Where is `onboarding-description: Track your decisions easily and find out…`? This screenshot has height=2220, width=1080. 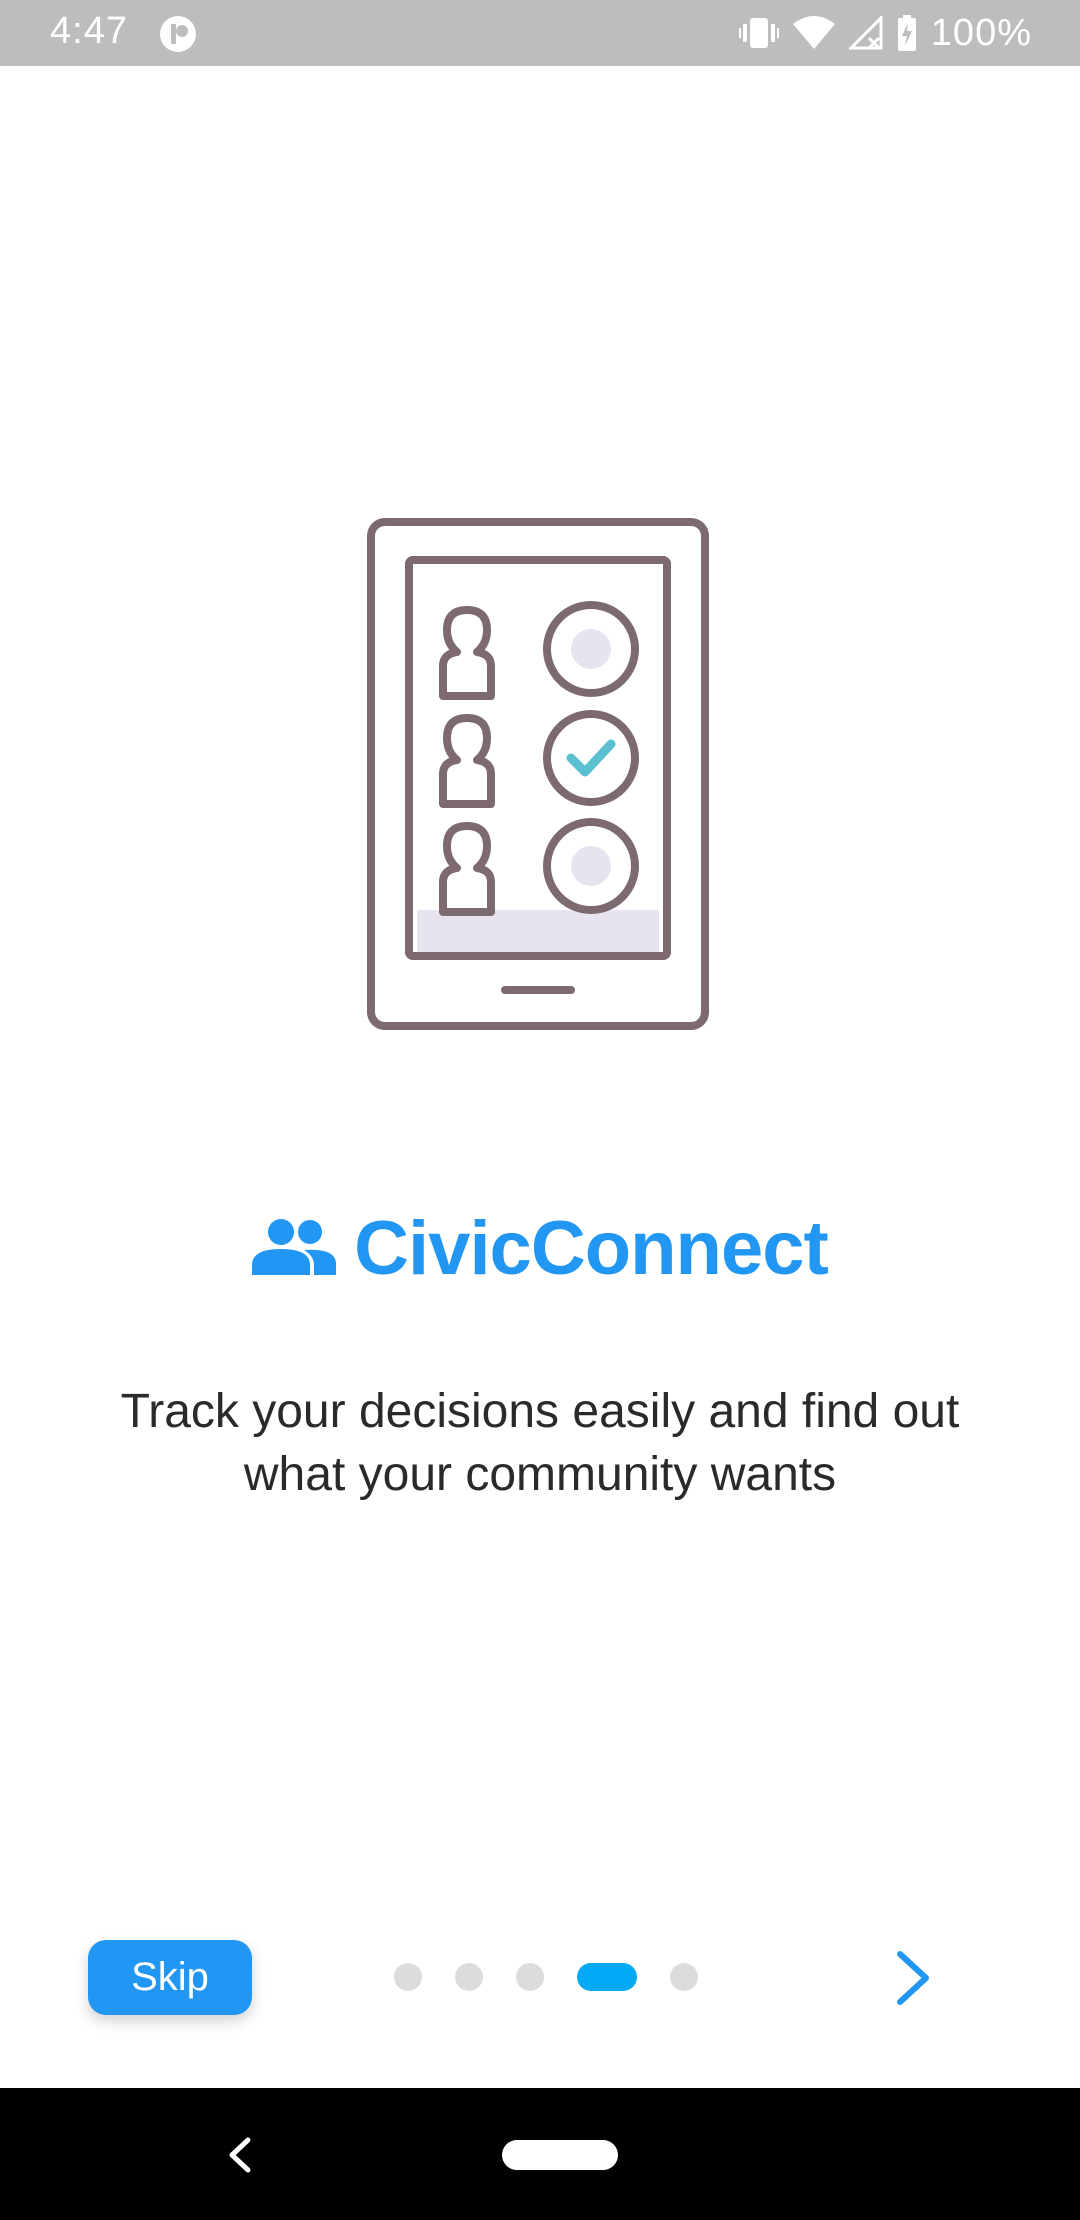 onboarding-description: Track your decisions easily and find out… is located at coordinates (540, 1443).